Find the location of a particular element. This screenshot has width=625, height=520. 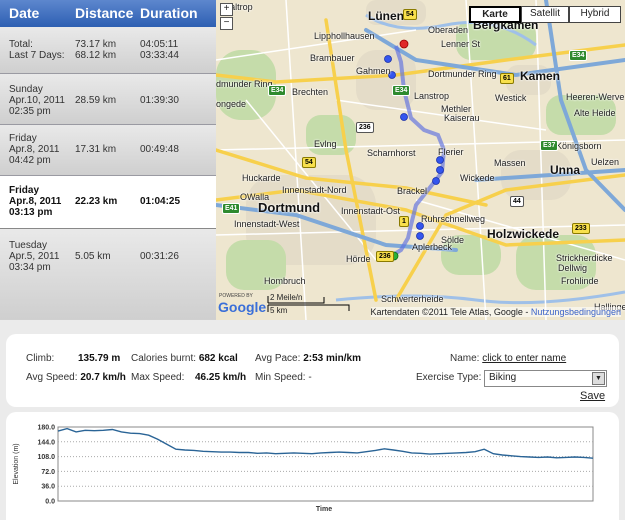

place-label: Lenner St is located at coordinates (461, 44).